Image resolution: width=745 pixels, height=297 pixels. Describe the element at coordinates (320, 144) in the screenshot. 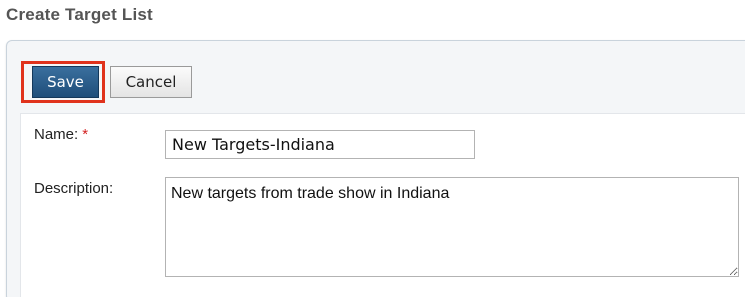

I see `name-field` at that location.